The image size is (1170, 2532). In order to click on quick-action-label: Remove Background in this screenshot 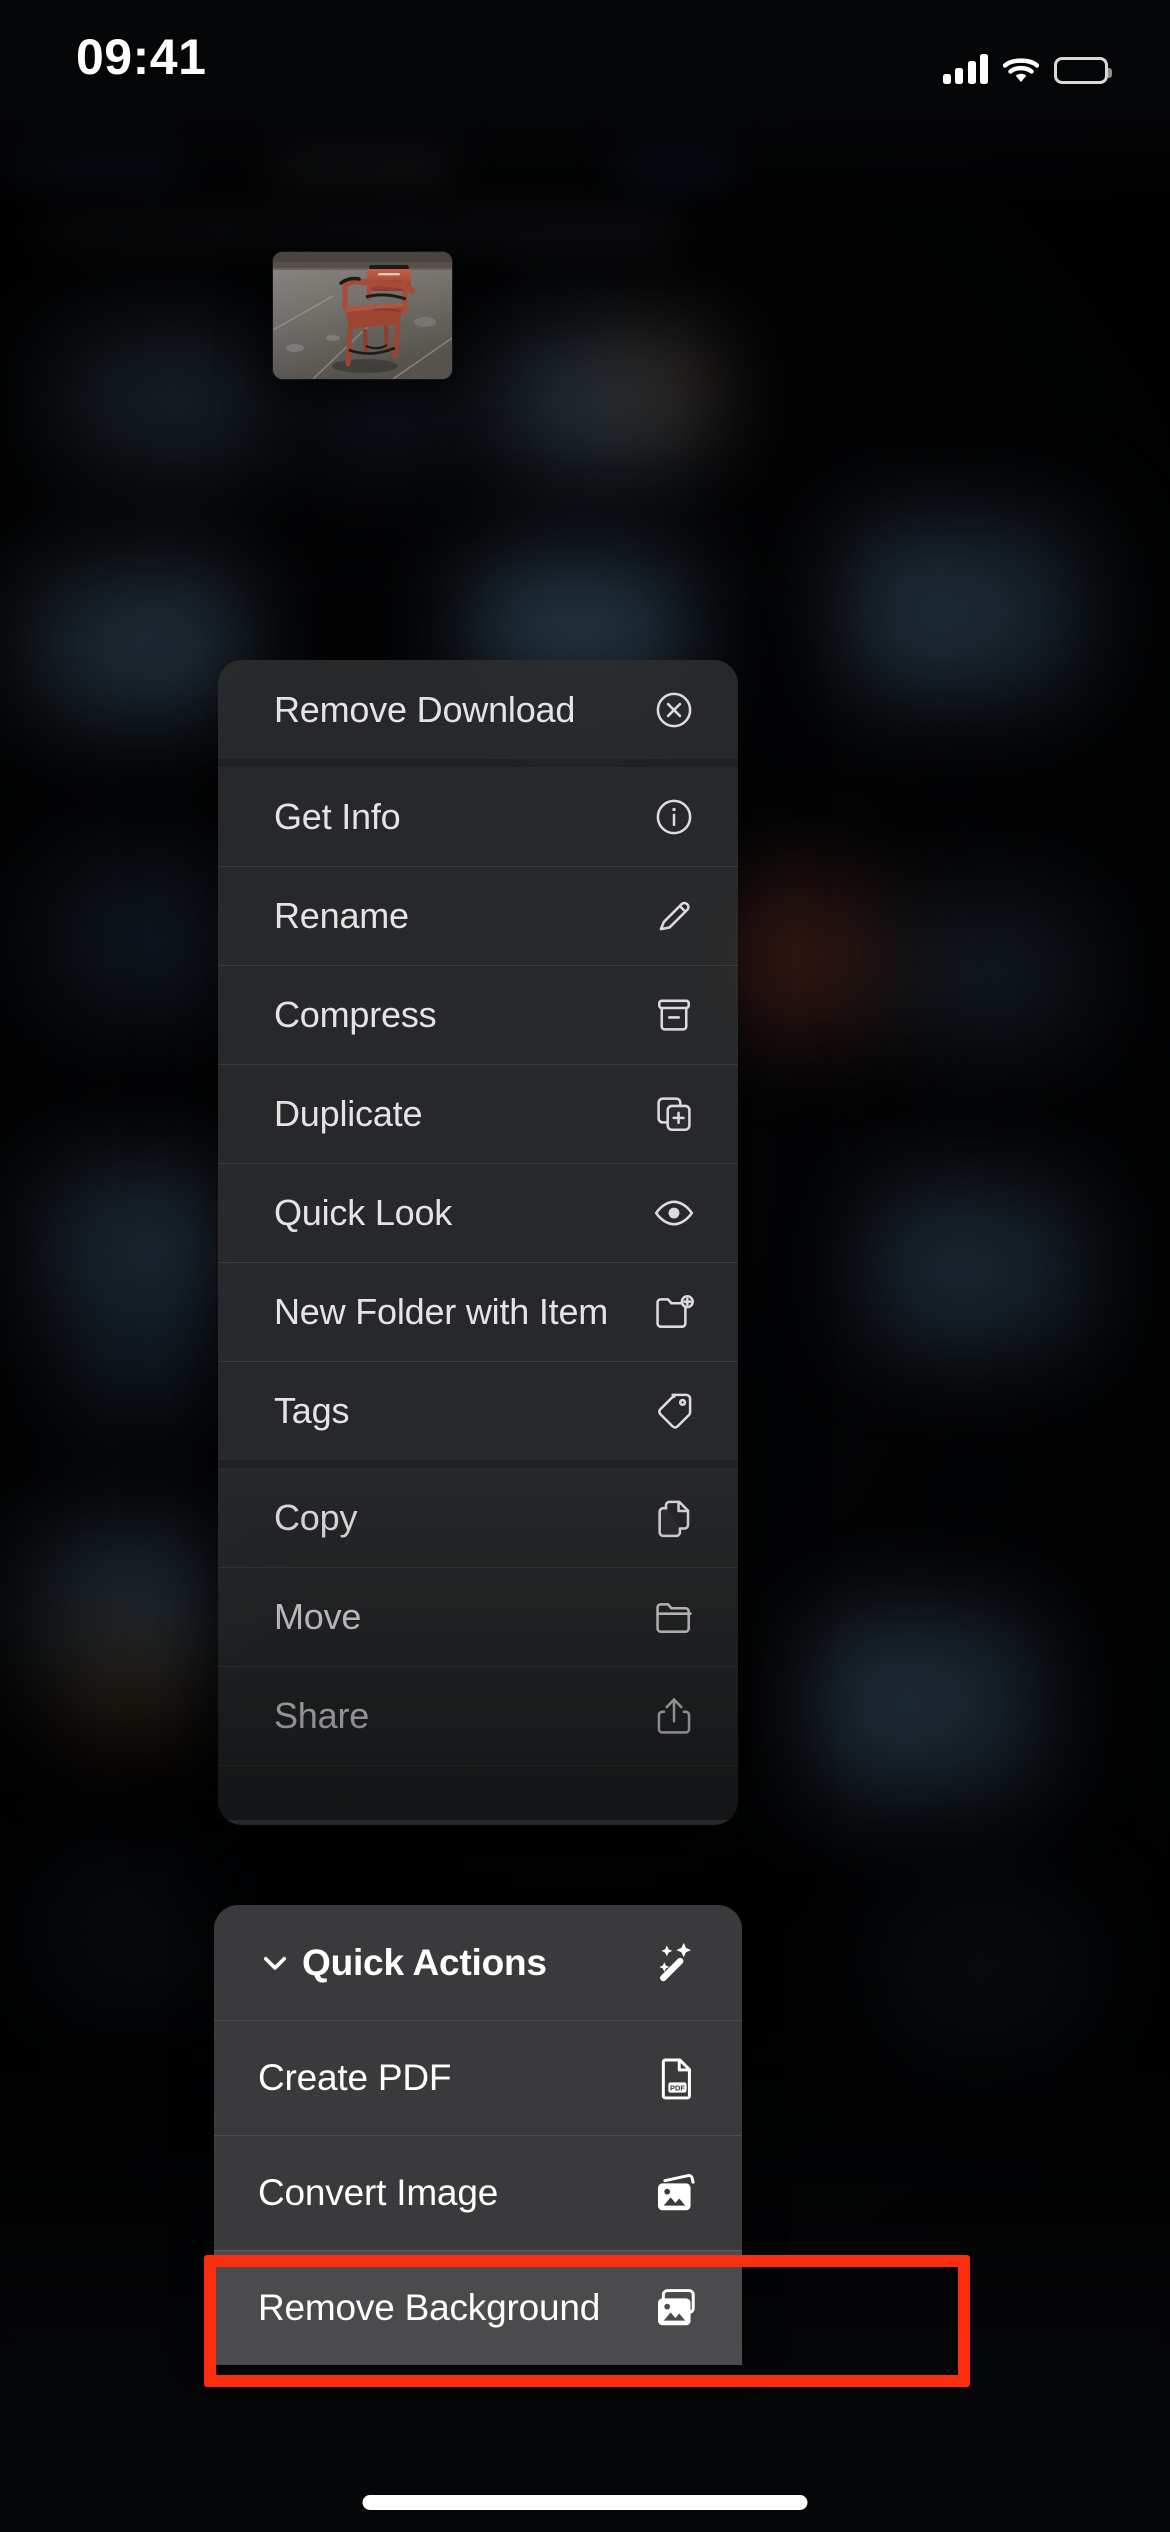, I will do `click(429, 2307)`.